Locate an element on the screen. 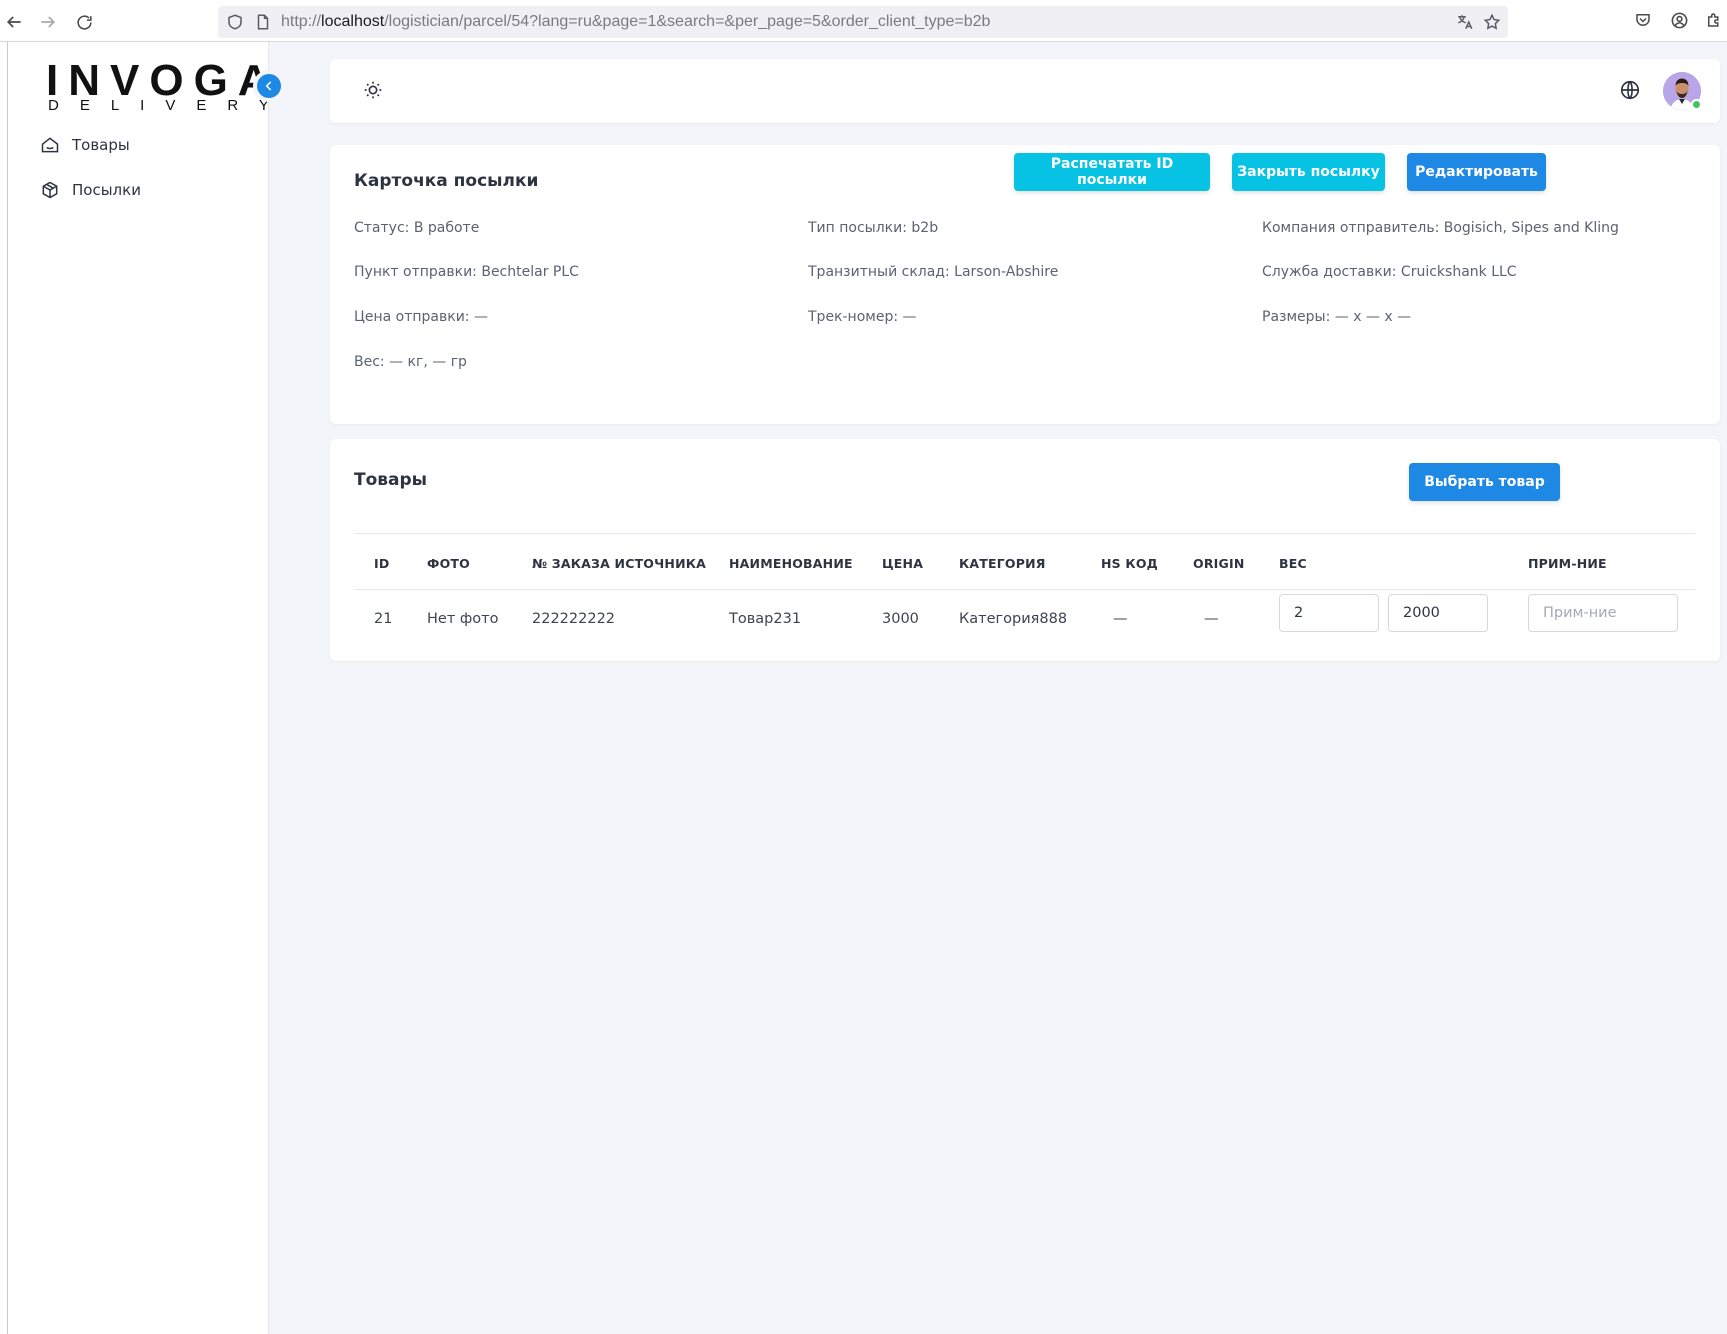 The height and width of the screenshot is (1334, 1727). cell-name: Товар231 is located at coordinates (765, 619).